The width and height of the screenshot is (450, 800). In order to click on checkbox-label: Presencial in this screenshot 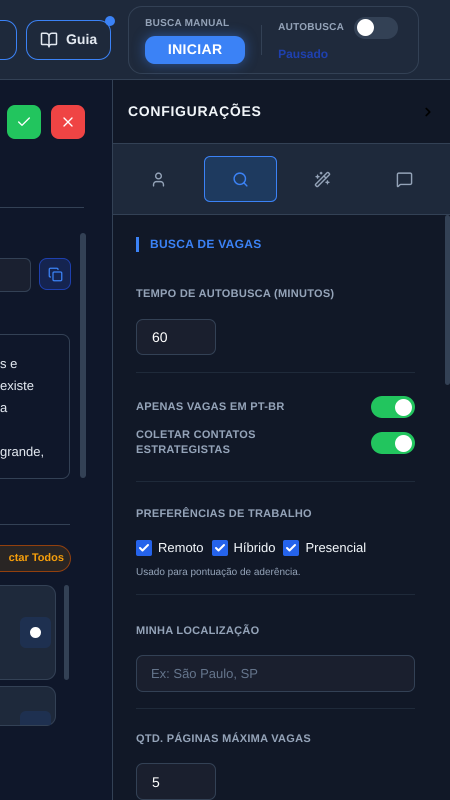, I will do `click(335, 548)`.